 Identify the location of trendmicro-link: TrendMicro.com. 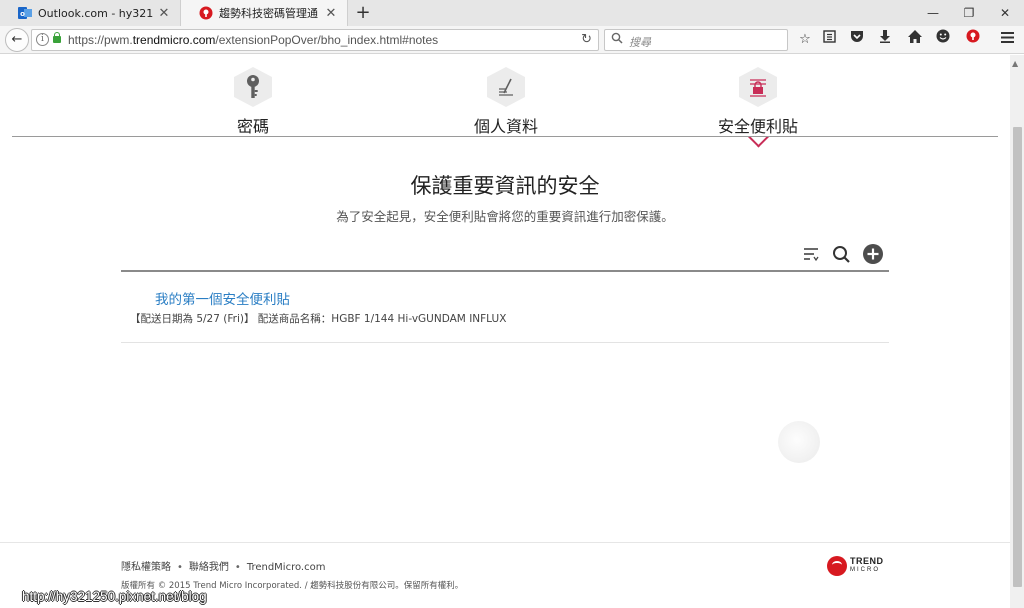
(286, 567).